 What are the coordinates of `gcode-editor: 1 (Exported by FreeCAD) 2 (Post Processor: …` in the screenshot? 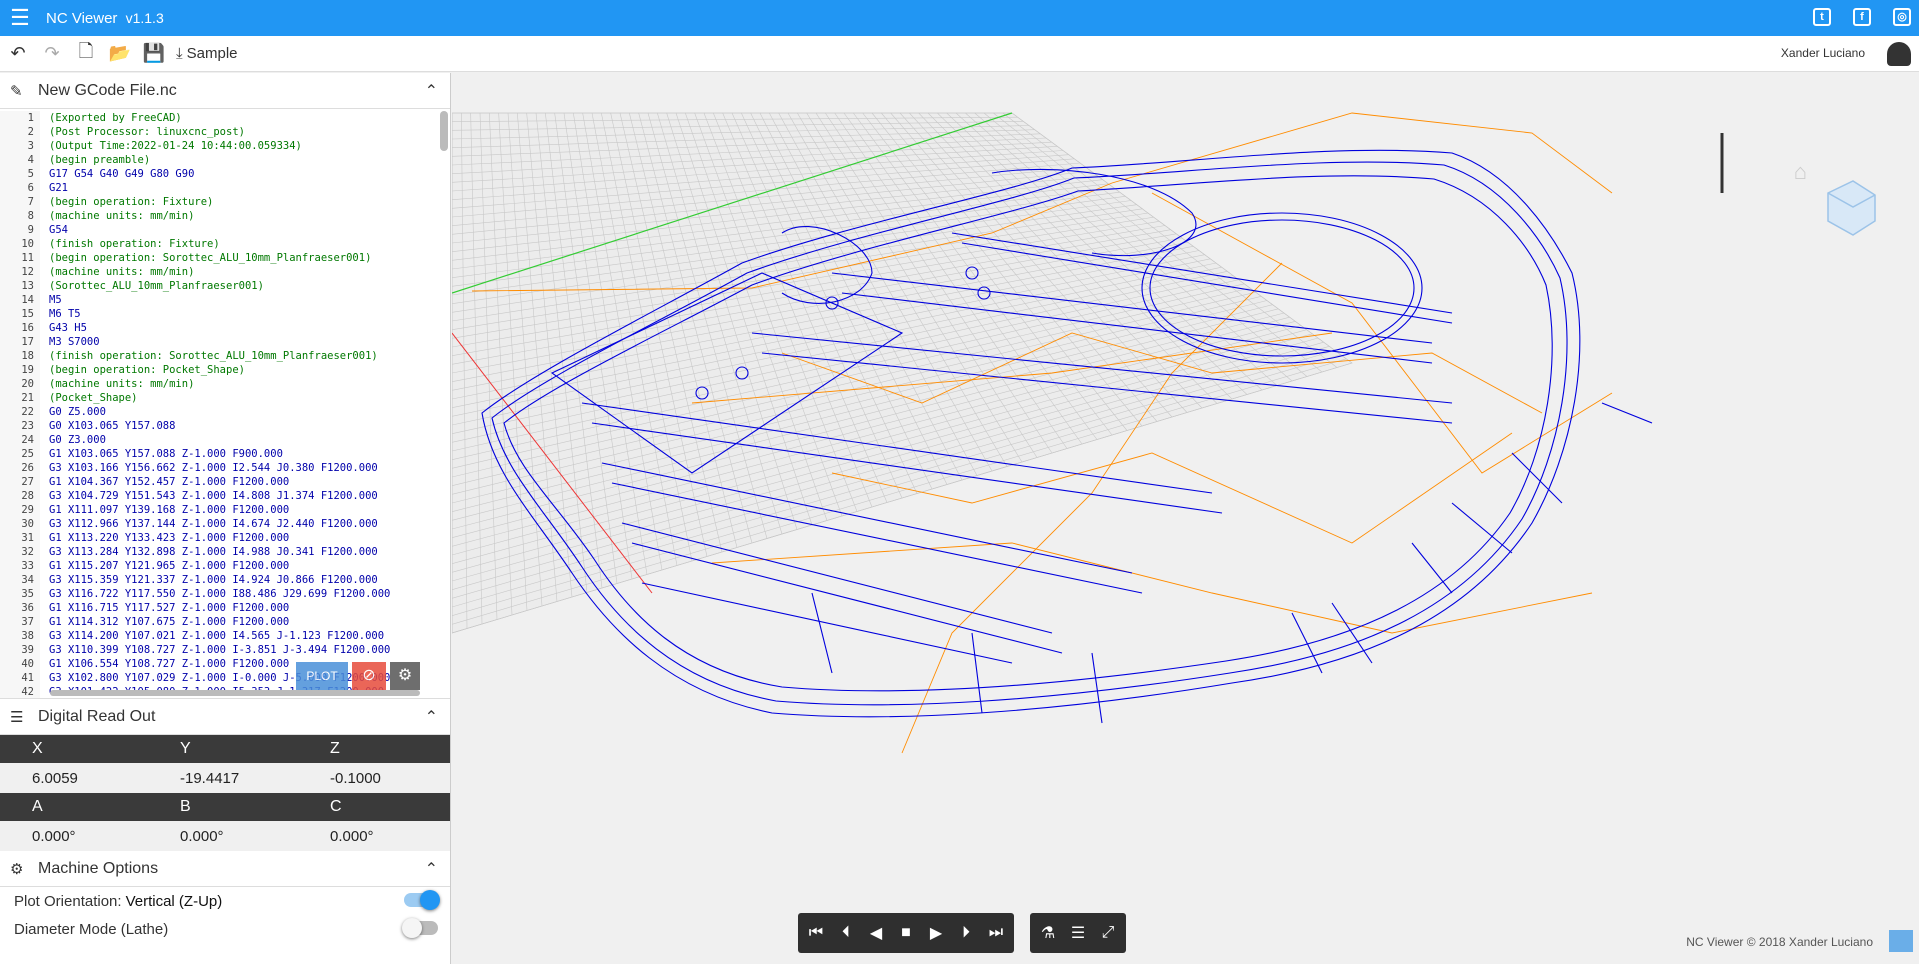 It's located at (225, 404).